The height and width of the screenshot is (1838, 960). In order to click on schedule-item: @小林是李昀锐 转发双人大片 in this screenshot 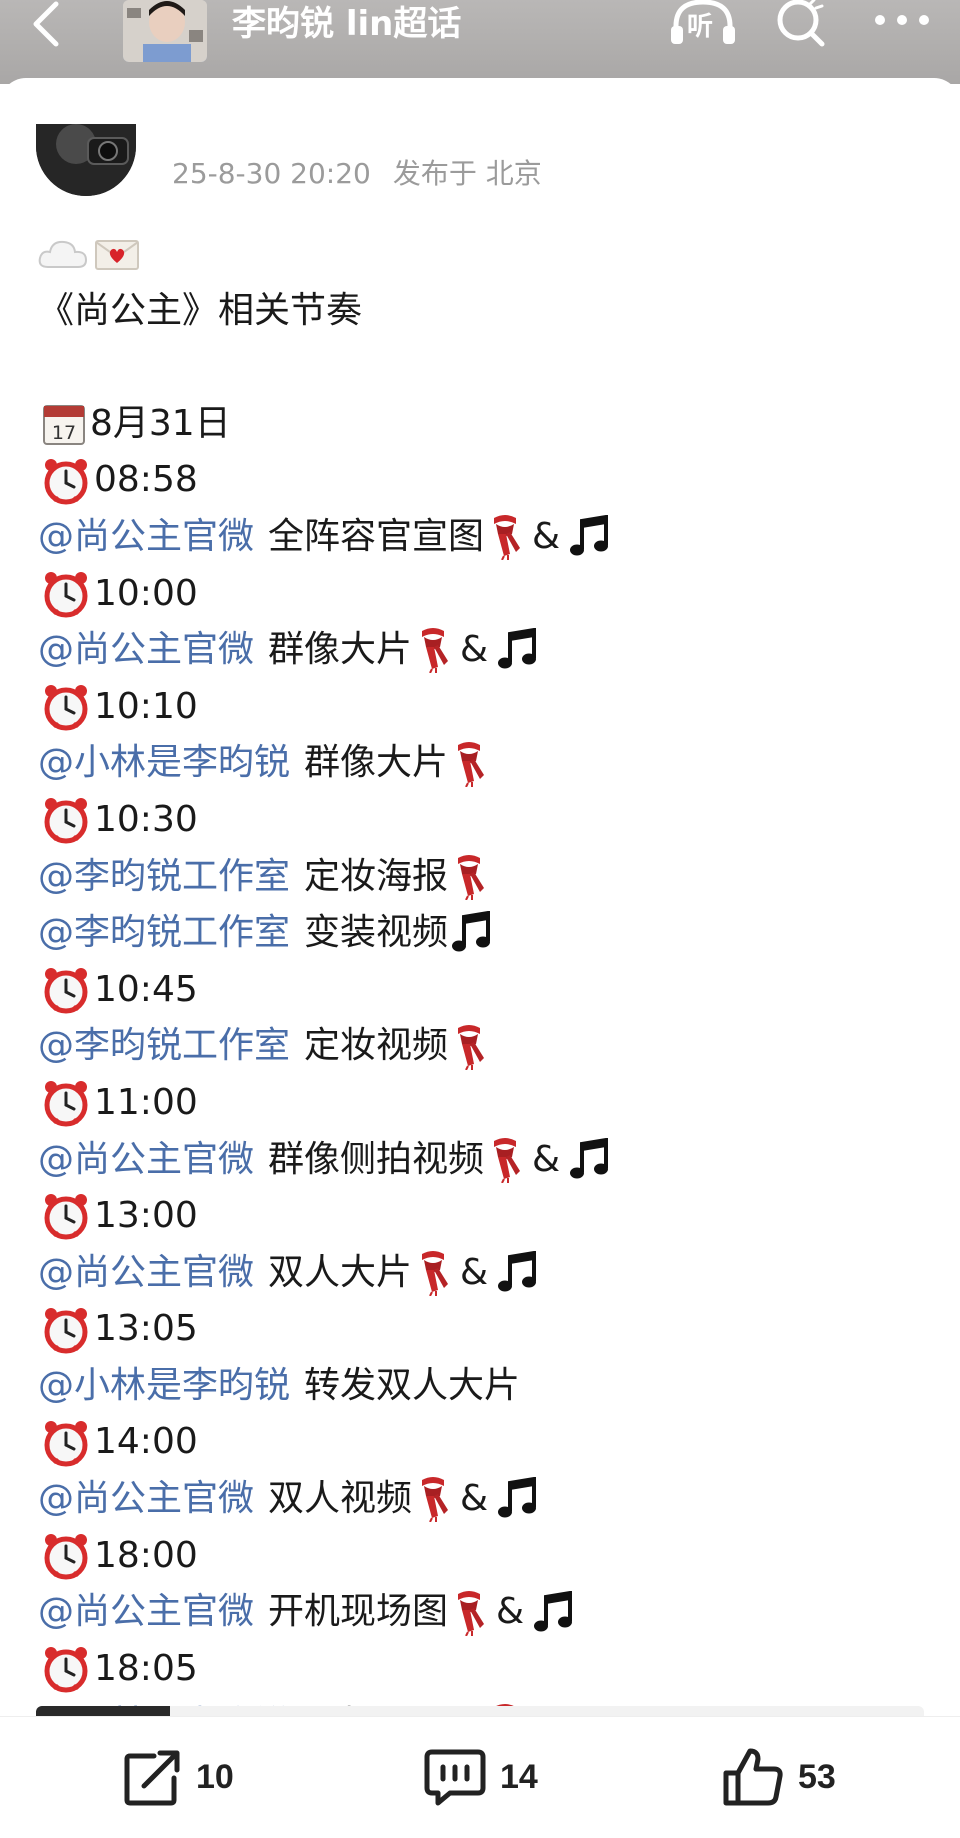, I will do `click(488, 1386)`.